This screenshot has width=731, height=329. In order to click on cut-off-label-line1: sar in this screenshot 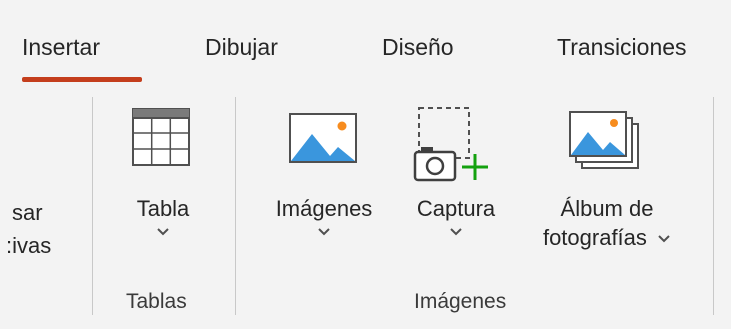, I will do `click(27, 213)`.